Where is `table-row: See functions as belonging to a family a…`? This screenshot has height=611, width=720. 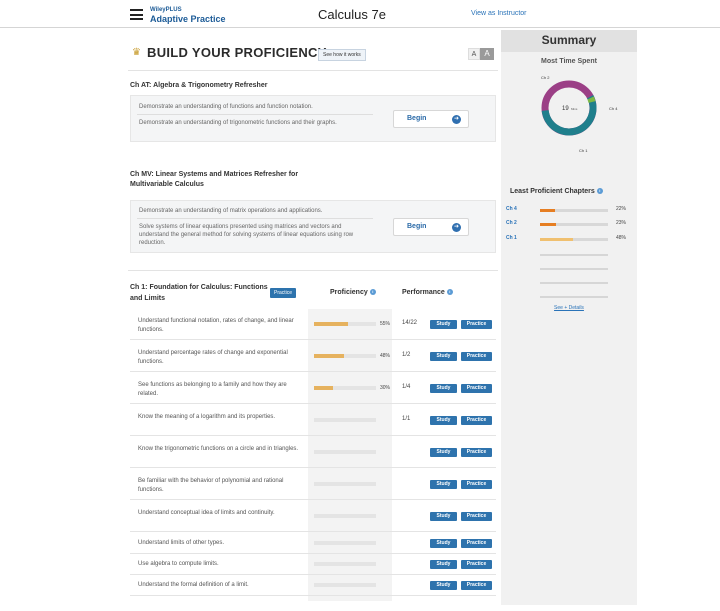 table-row: See functions as belonging to a family a… is located at coordinates (313, 388).